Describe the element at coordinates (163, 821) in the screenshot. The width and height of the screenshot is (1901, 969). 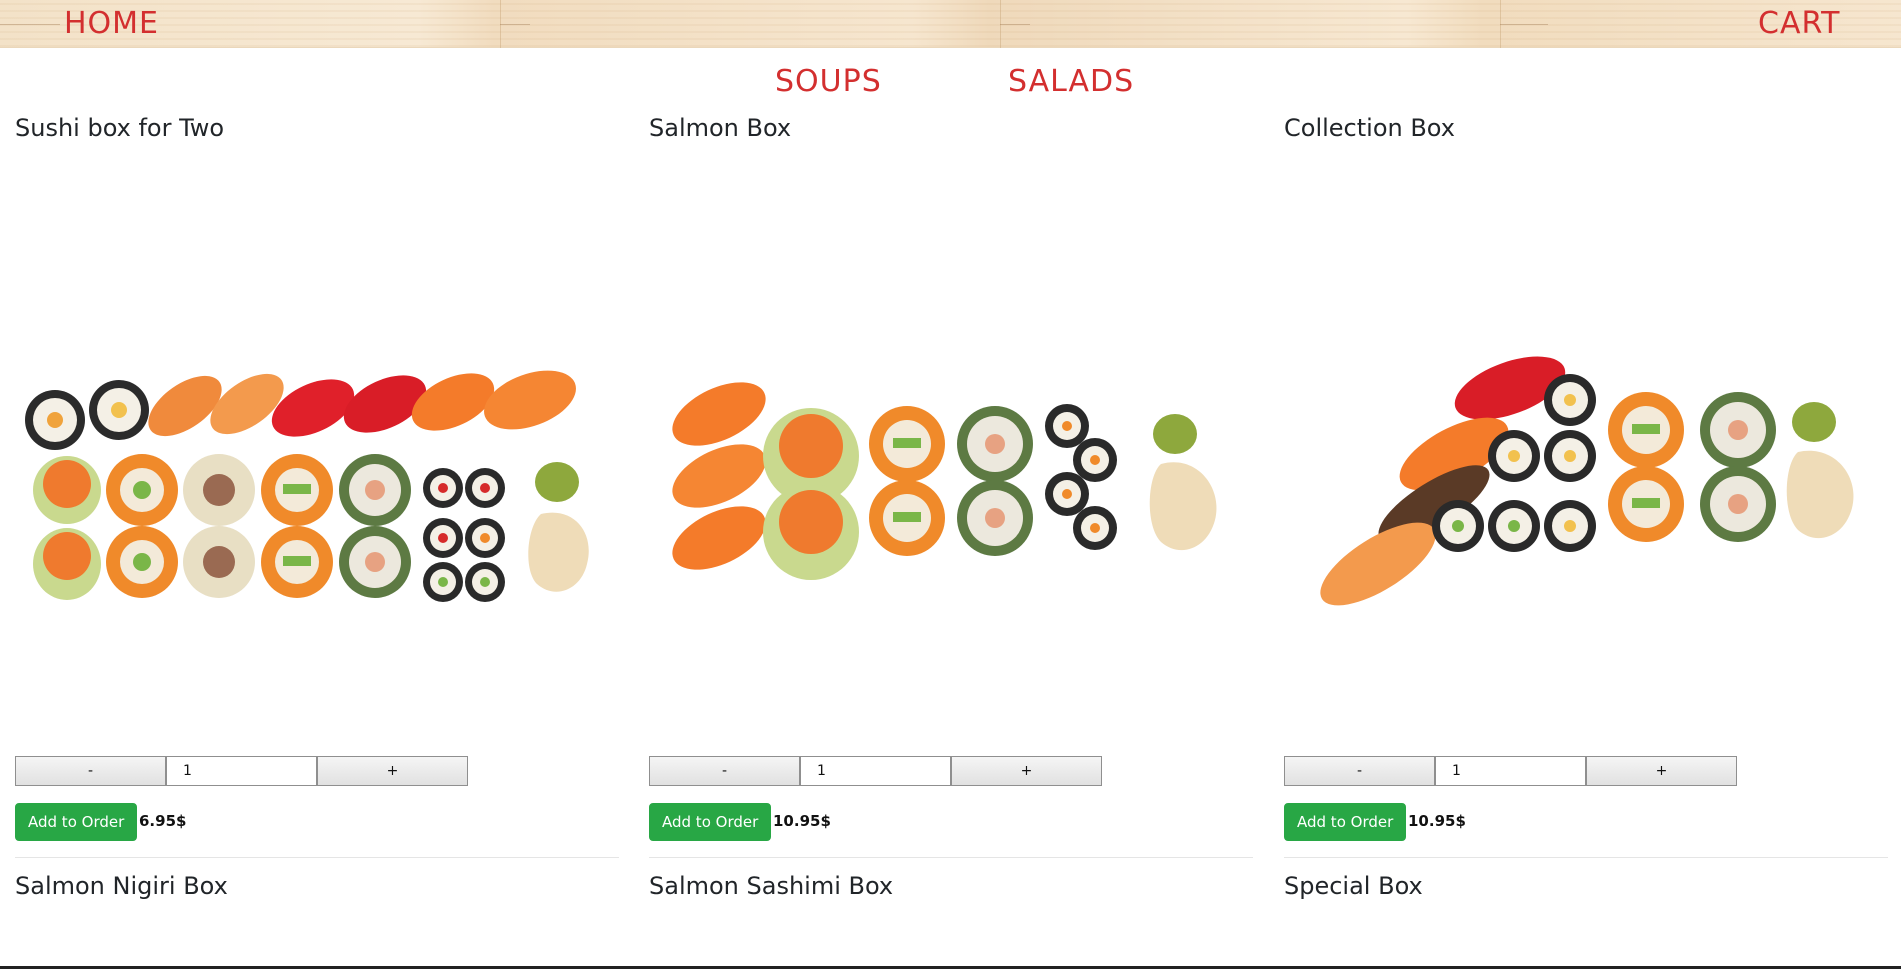
I see `product-price: 6.95$` at that location.